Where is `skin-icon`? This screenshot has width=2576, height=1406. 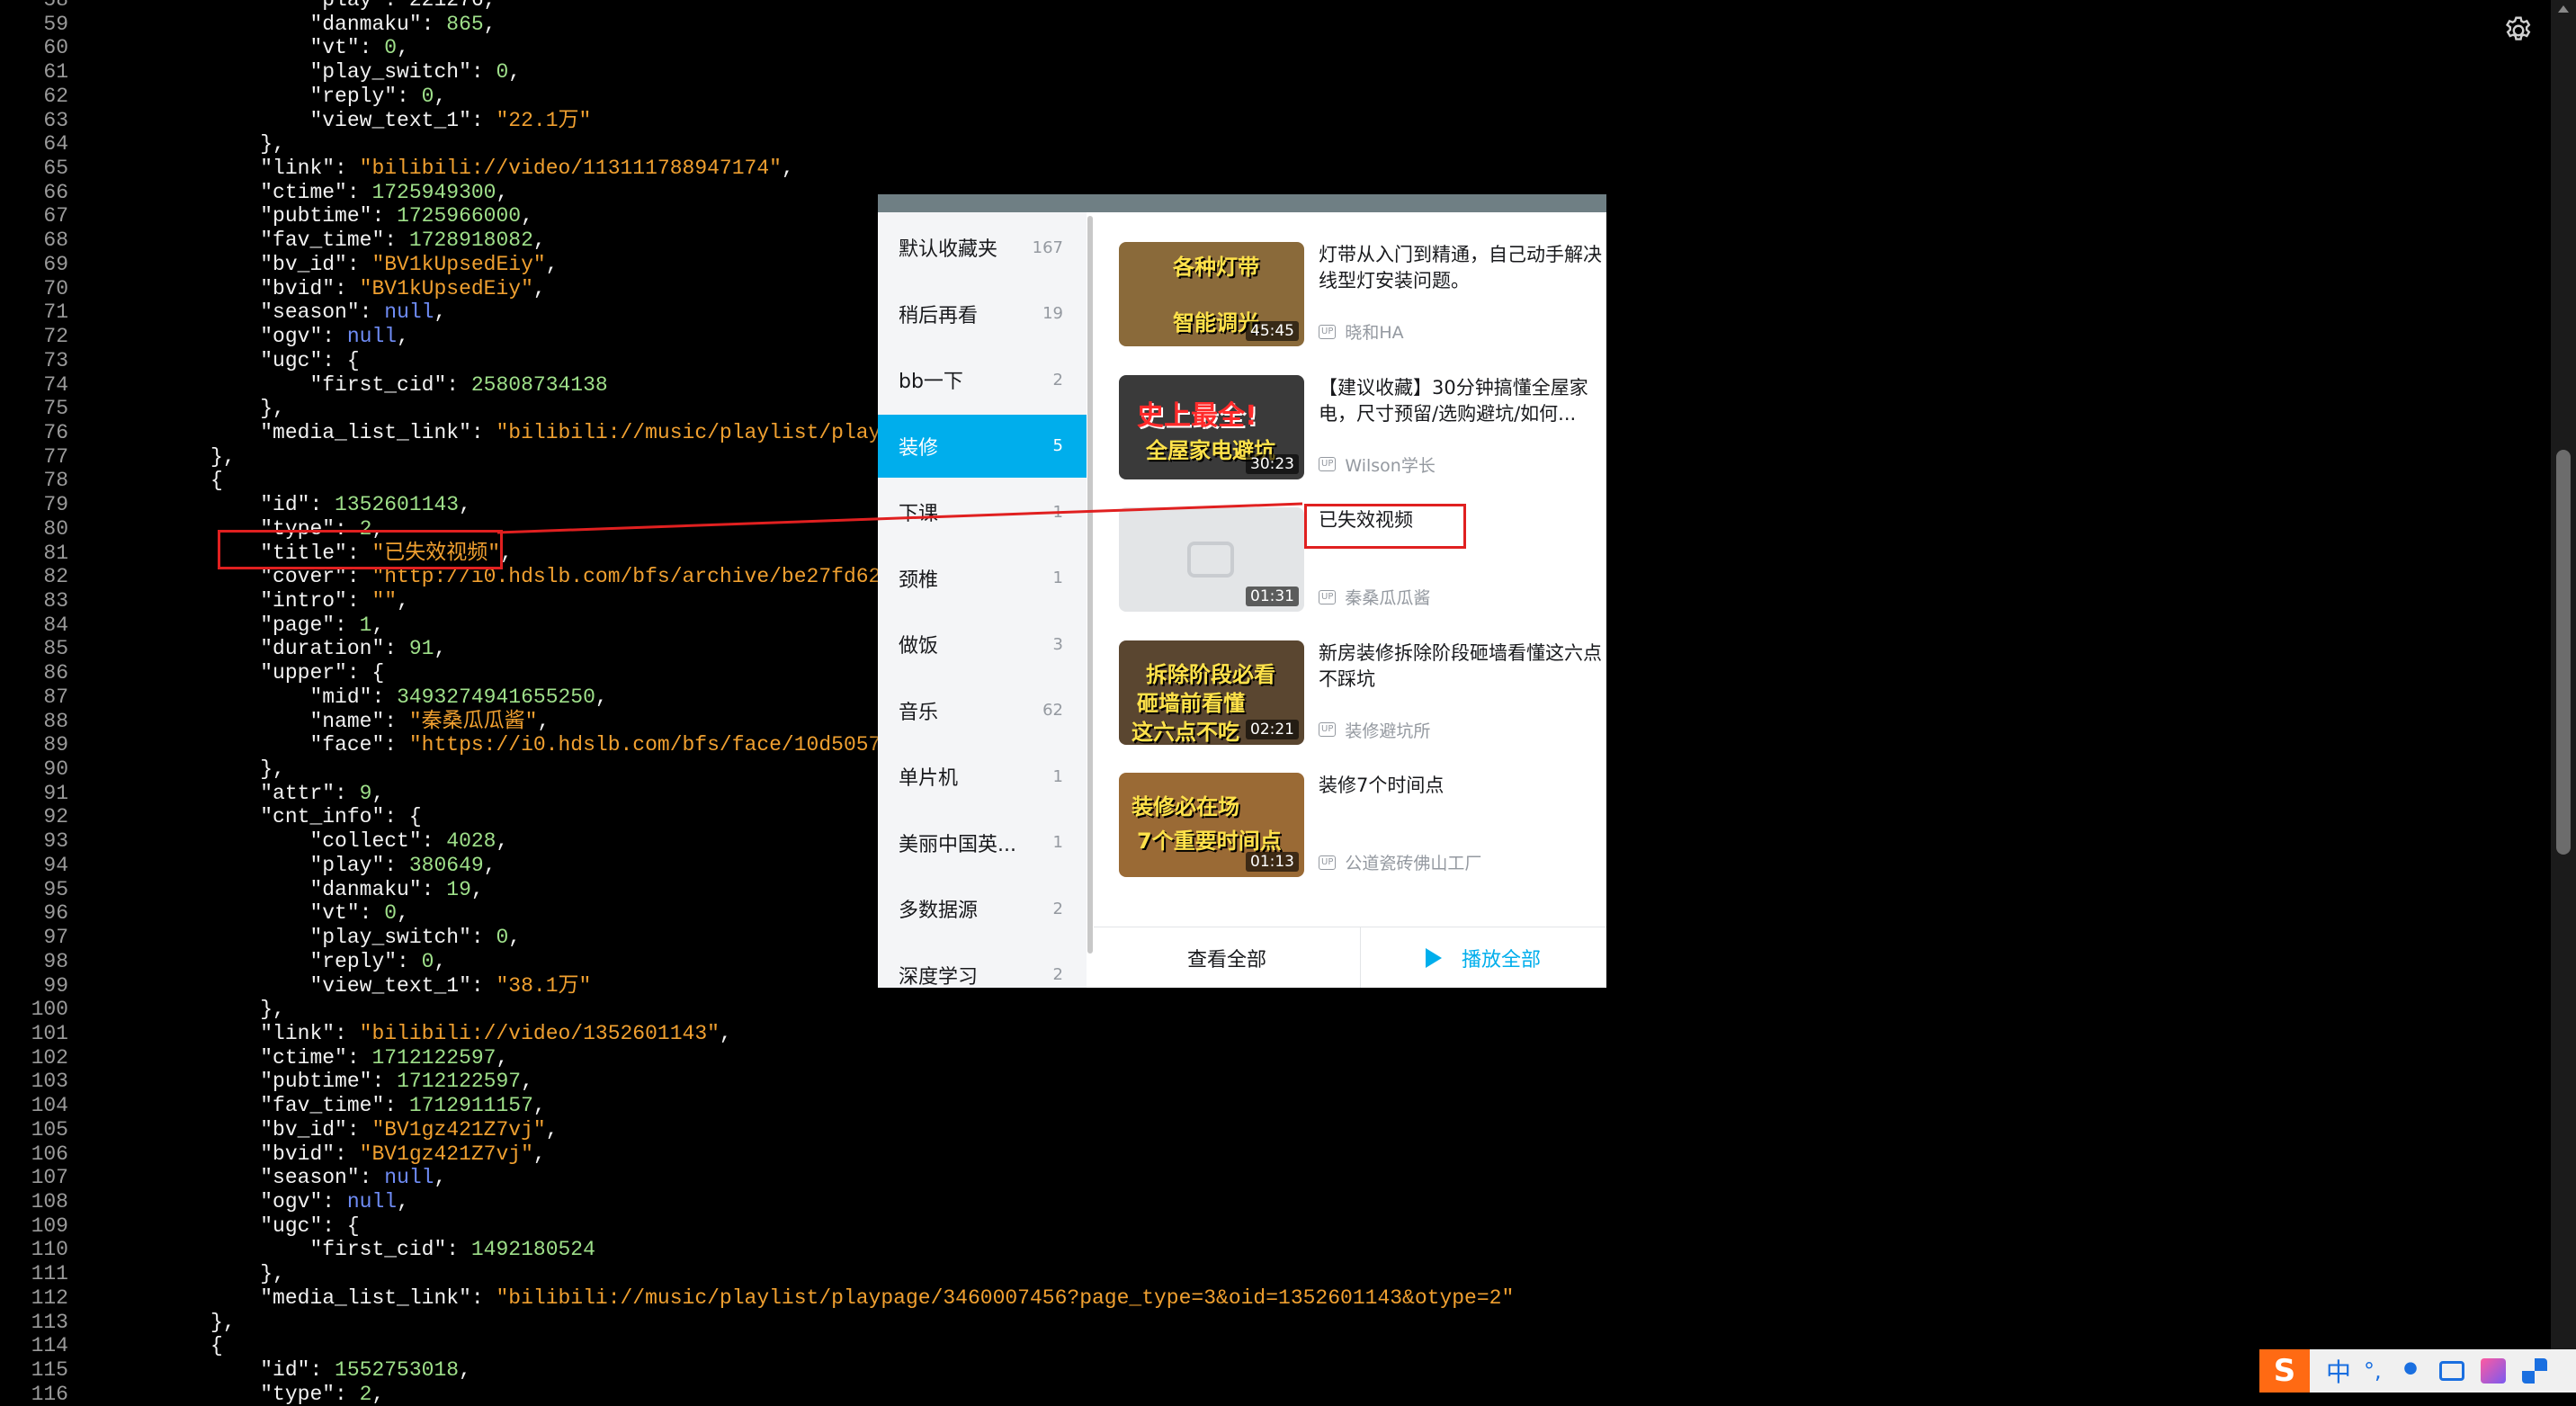
skin-icon is located at coordinates (2493, 1371).